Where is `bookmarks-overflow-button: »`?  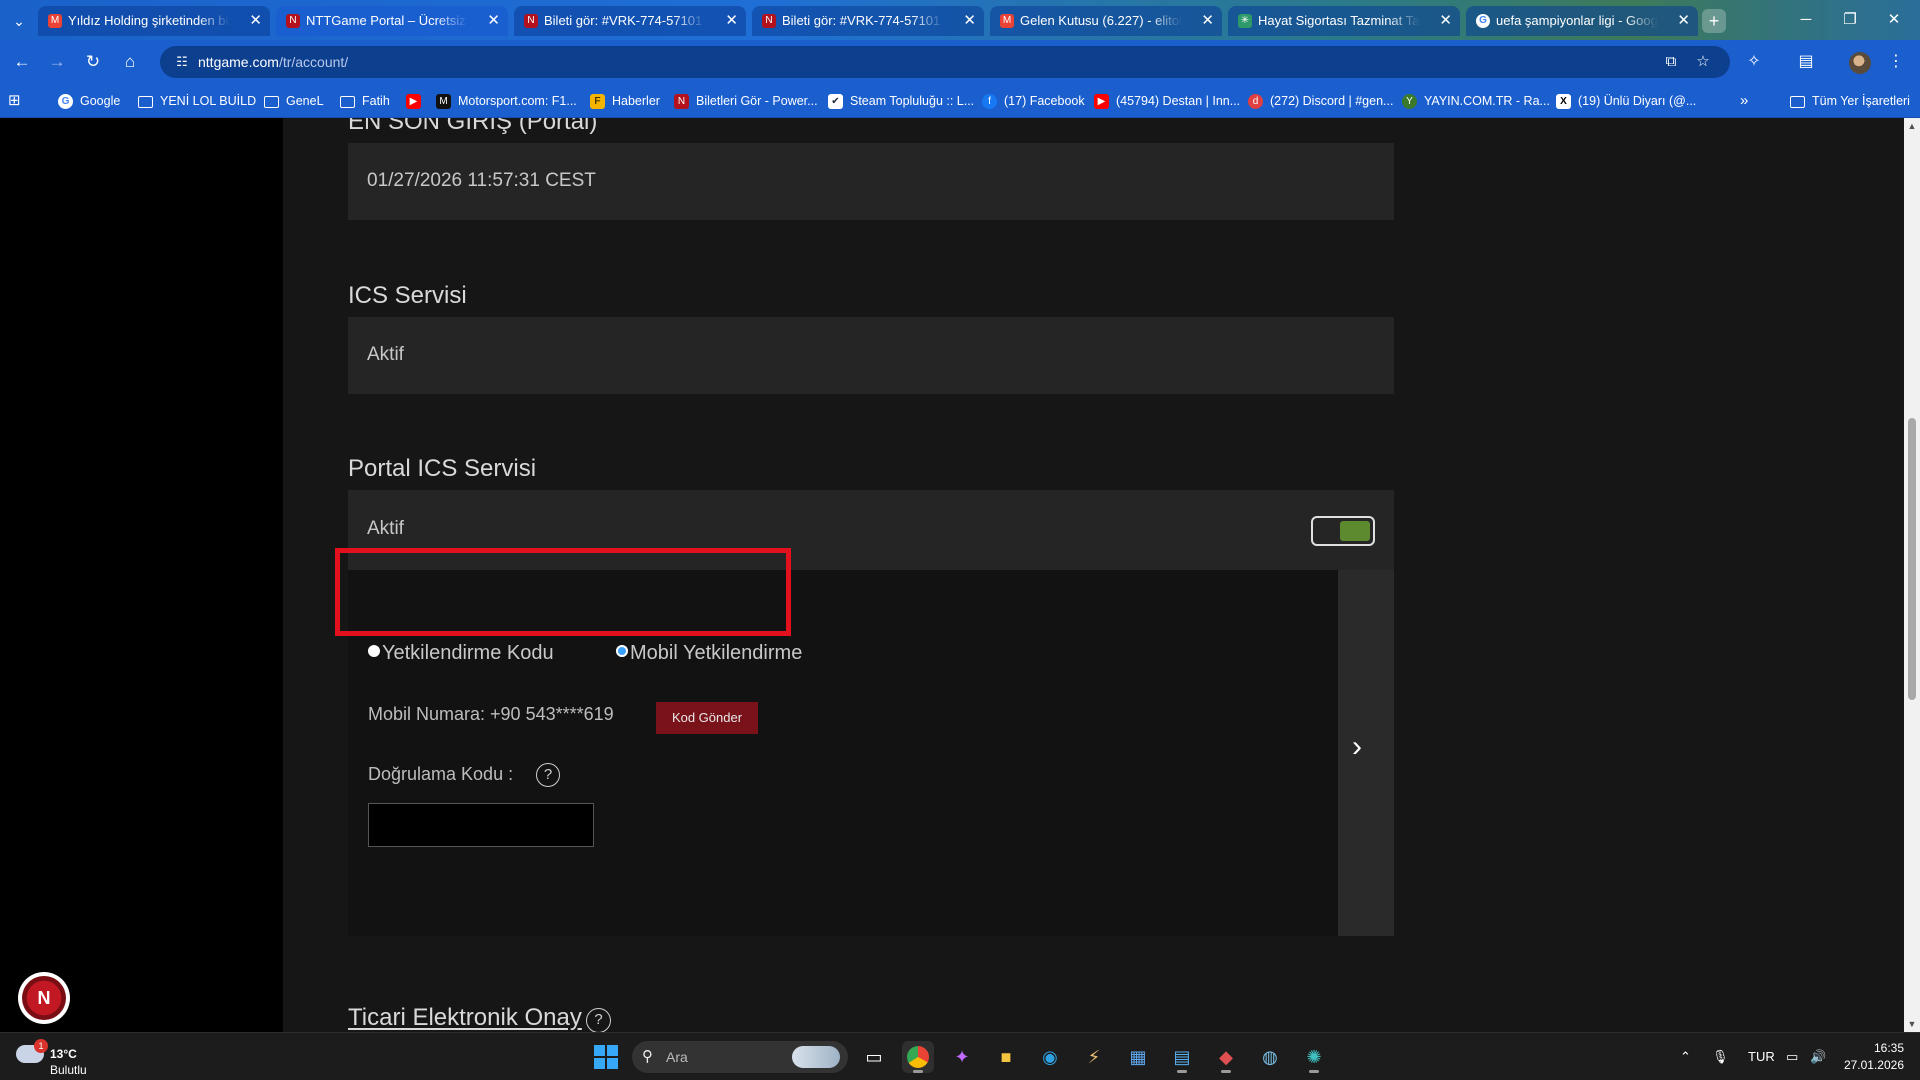 bookmarks-overflow-button: » is located at coordinates (1744, 101).